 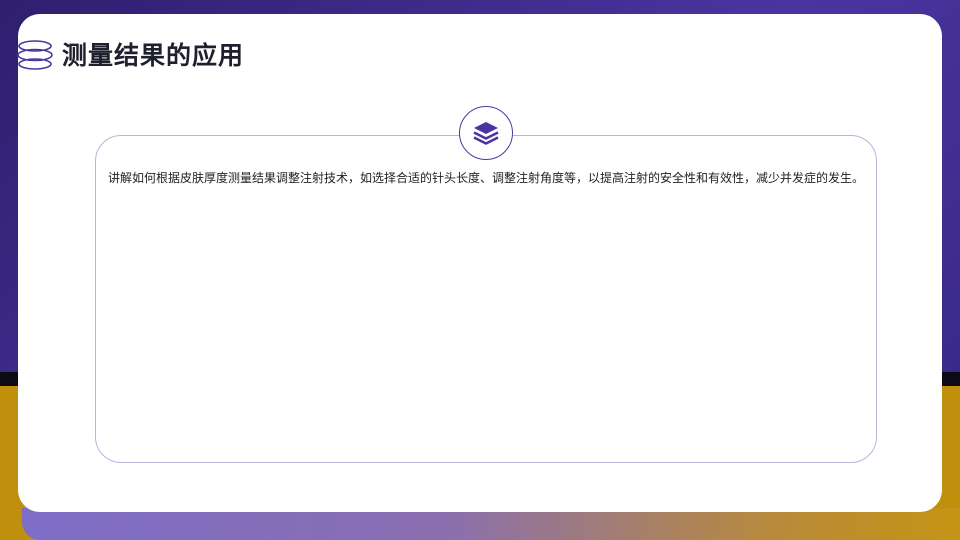 I want to click on content-badge, so click(x=486, y=133).